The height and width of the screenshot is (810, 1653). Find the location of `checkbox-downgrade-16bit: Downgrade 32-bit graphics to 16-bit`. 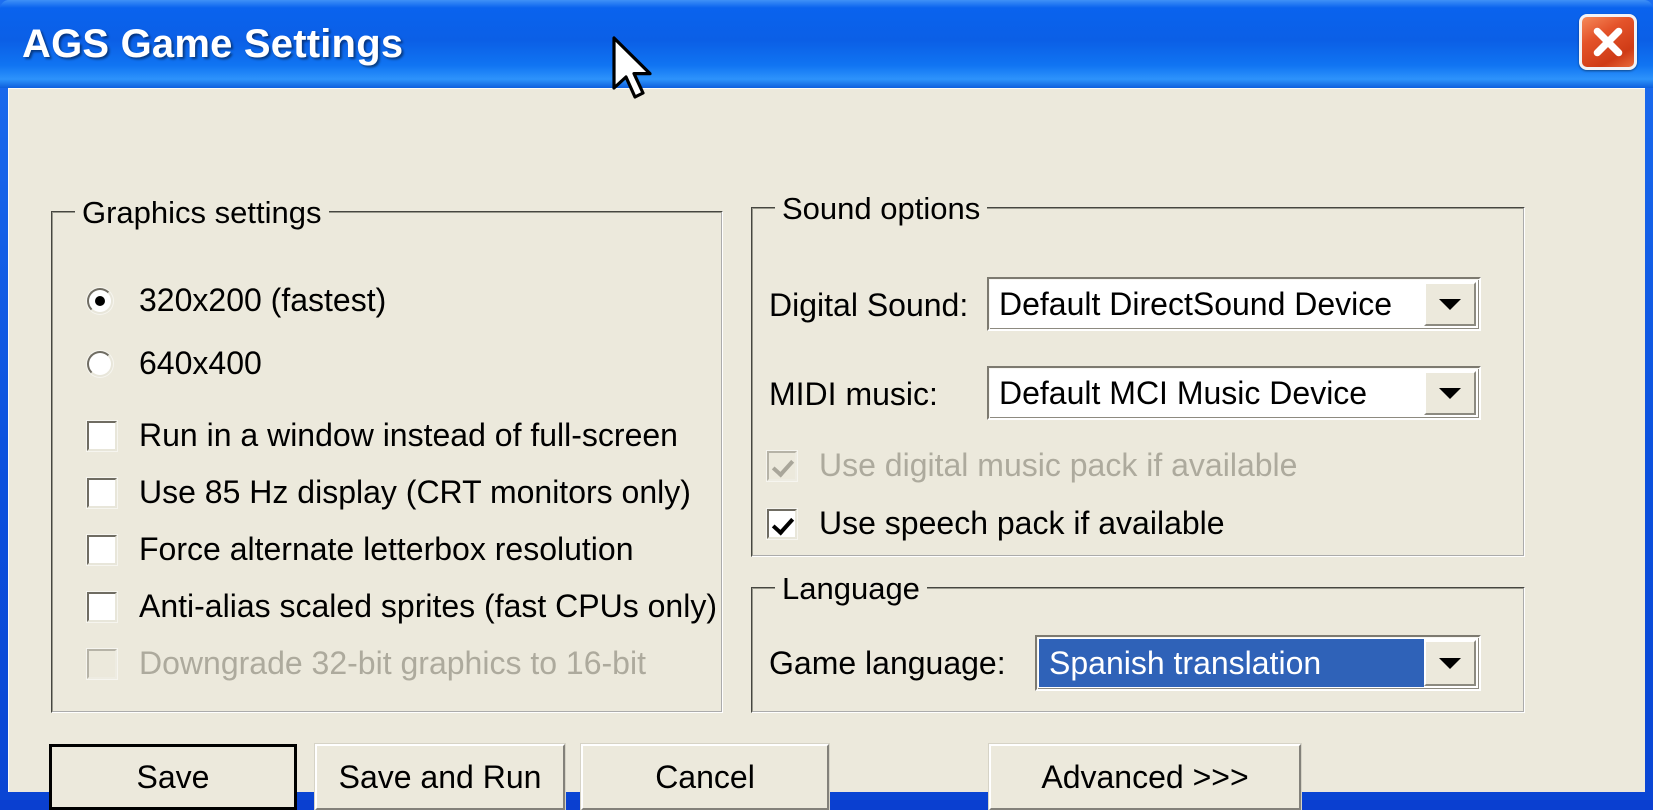

checkbox-downgrade-16bit: Downgrade 32-bit graphics to 16-bit is located at coordinates (366, 663).